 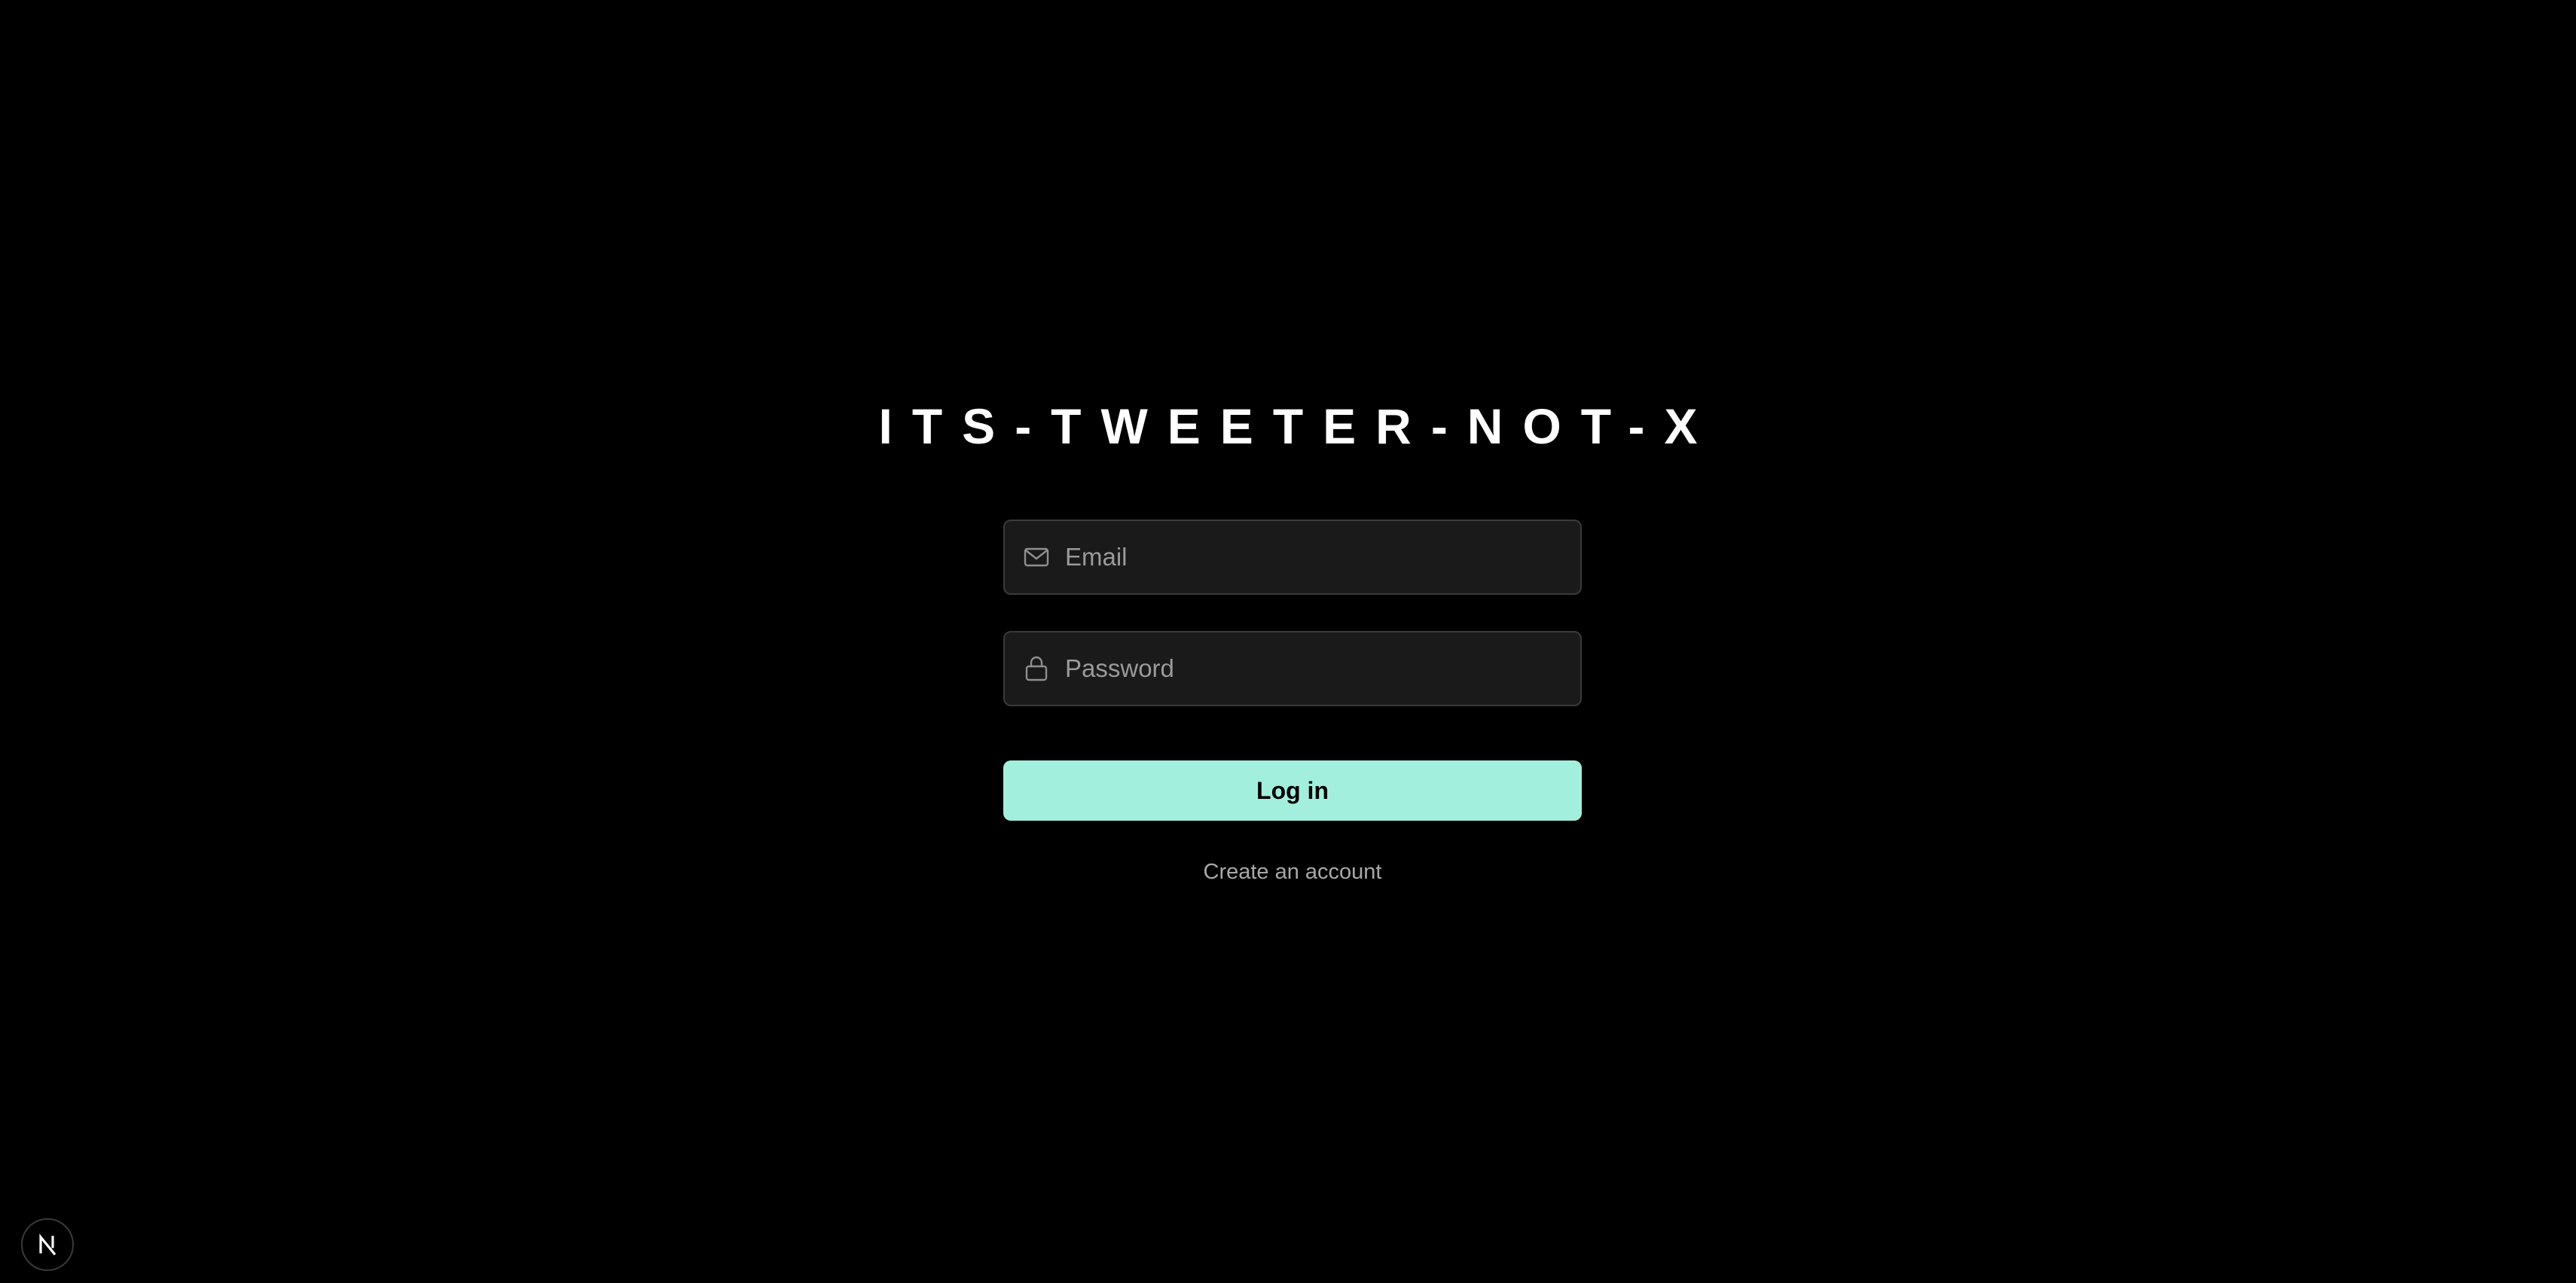 I want to click on password-input, so click(x=1323, y=669).